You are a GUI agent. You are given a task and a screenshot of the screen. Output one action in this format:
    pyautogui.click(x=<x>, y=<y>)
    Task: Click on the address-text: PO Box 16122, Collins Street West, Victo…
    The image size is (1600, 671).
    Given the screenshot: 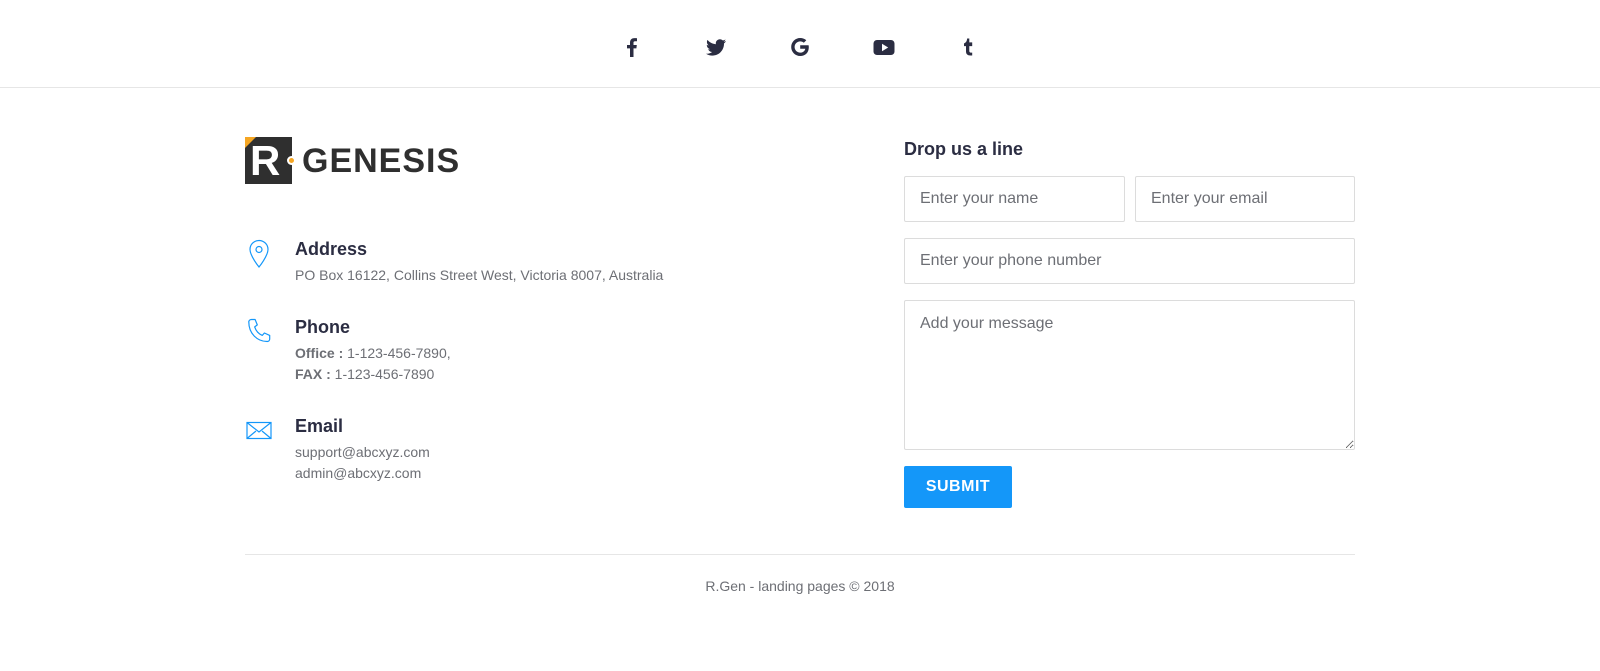 What is the action you would take?
    pyautogui.click(x=479, y=275)
    